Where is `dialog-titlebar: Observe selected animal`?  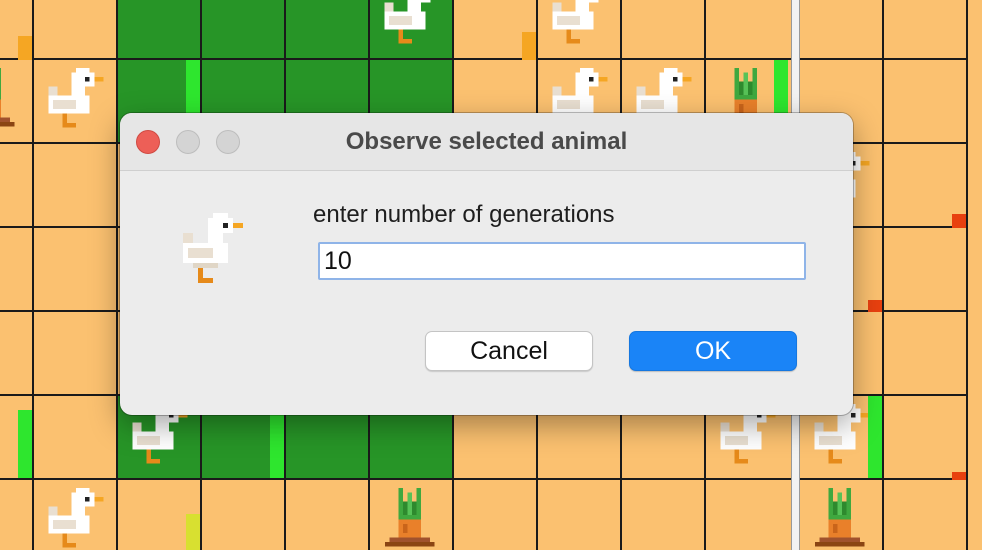
dialog-titlebar: Observe selected animal is located at coordinates (486, 142).